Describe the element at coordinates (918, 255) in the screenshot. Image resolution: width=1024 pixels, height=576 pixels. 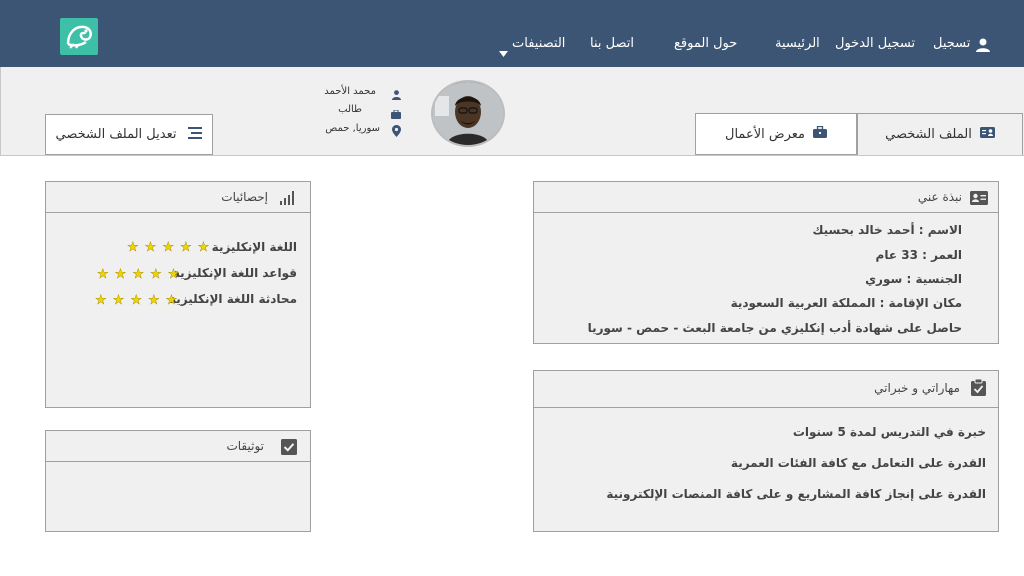
I see `about-line: العمر : 33 عام` at that location.